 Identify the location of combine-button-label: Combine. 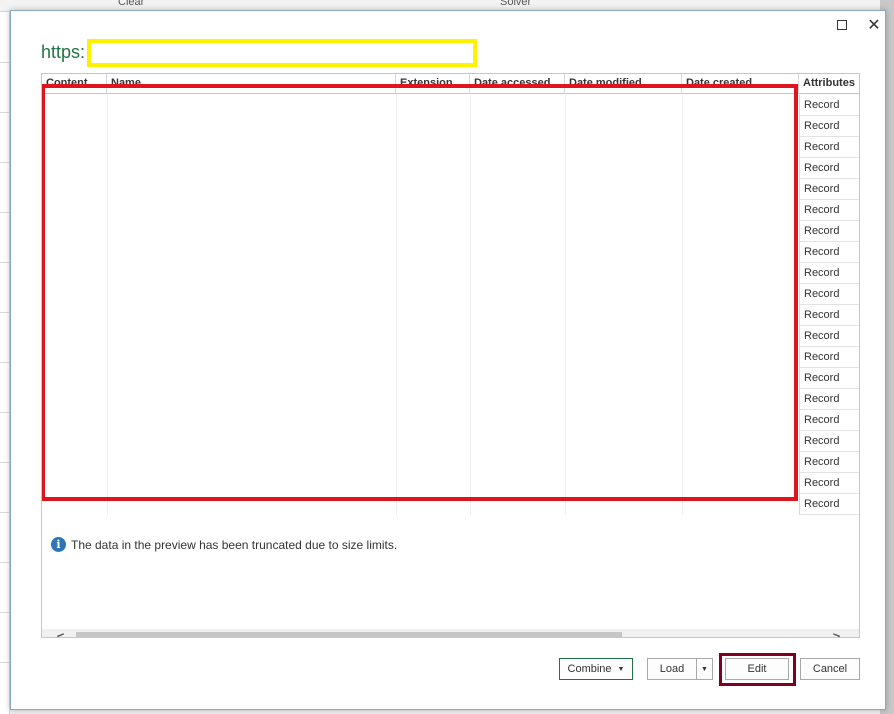
(589, 669).